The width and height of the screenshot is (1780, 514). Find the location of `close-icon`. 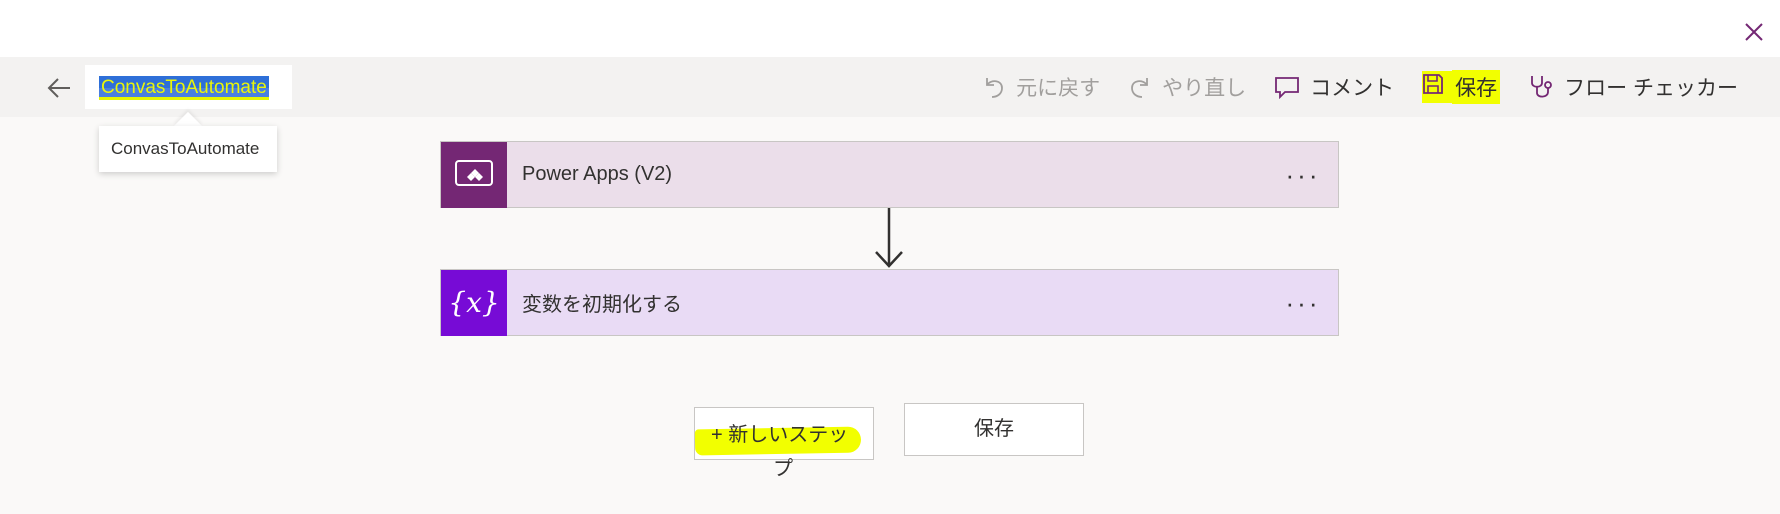

close-icon is located at coordinates (1754, 32).